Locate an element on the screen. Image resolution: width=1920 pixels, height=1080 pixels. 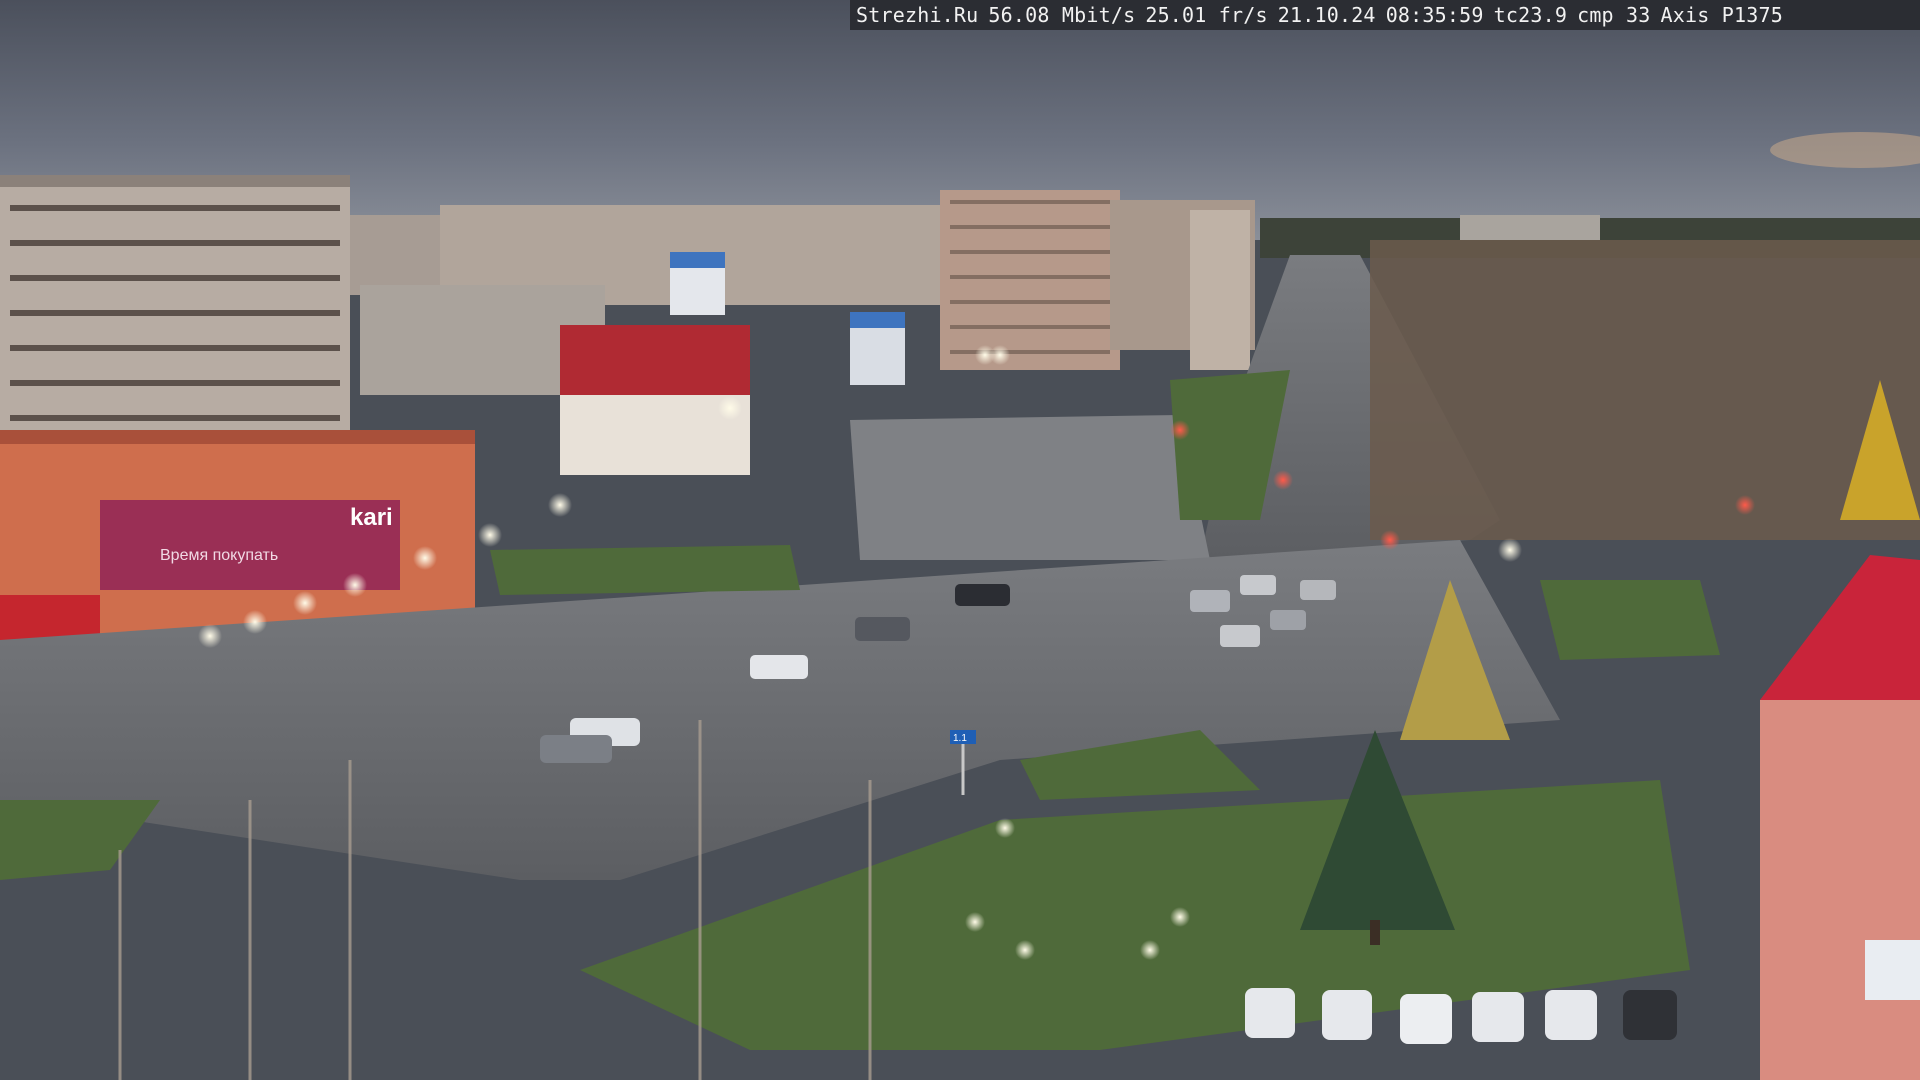
overlay-tc: tc23.9 is located at coordinates (1530, 15).